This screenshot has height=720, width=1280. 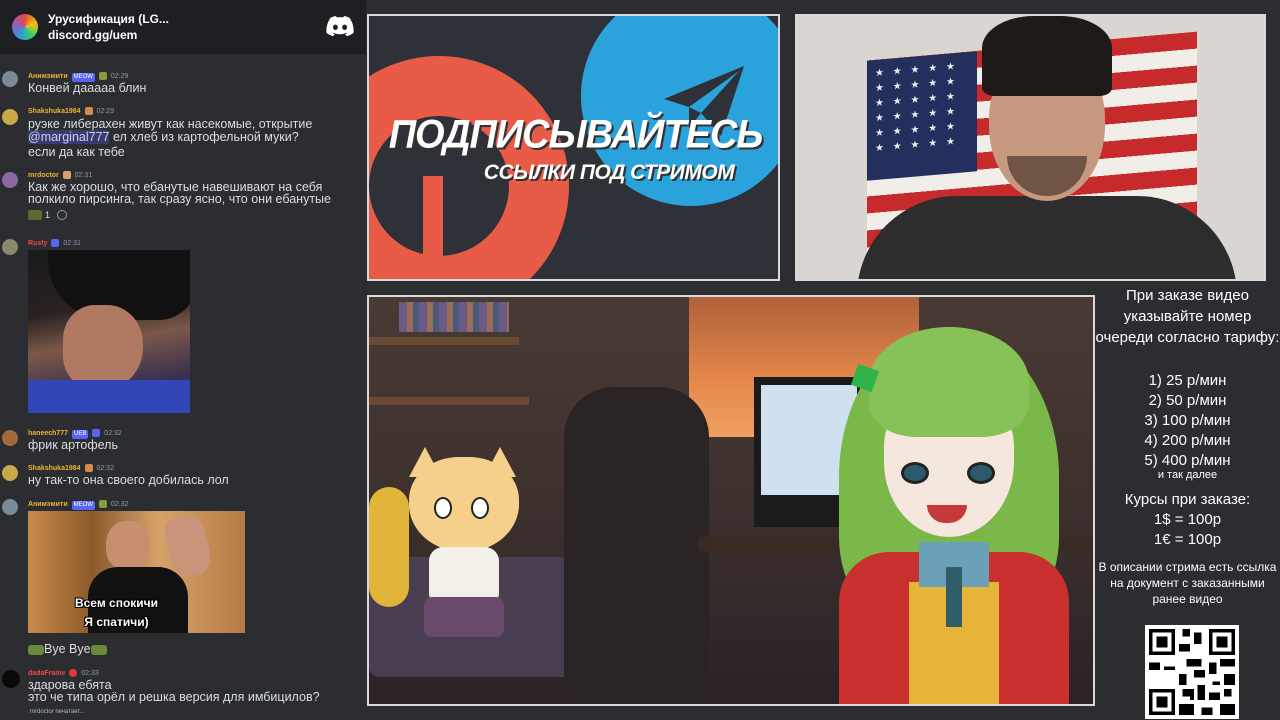 What do you see at coordinates (389, 547) in the screenshot?
I see `plush-toy` at bounding box center [389, 547].